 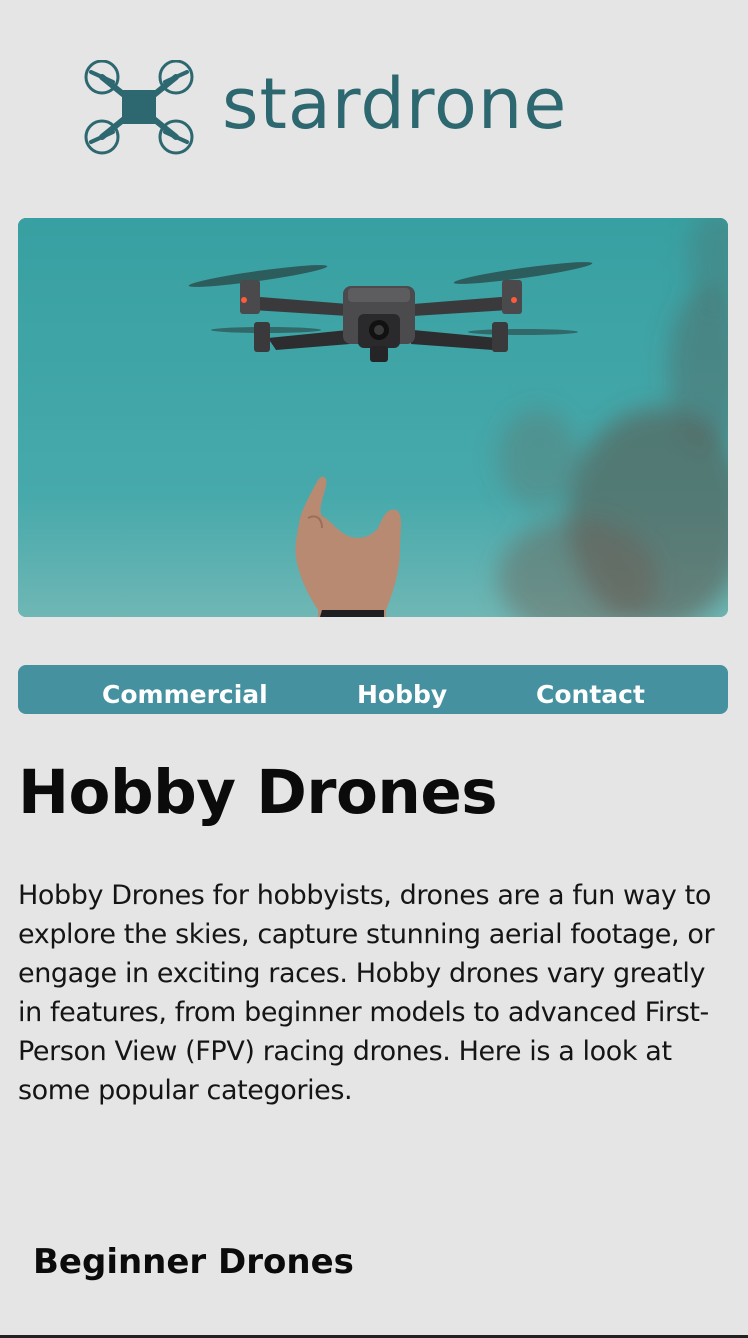 I want to click on section-heading: Beginner Drones, so click(x=193, y=1262).